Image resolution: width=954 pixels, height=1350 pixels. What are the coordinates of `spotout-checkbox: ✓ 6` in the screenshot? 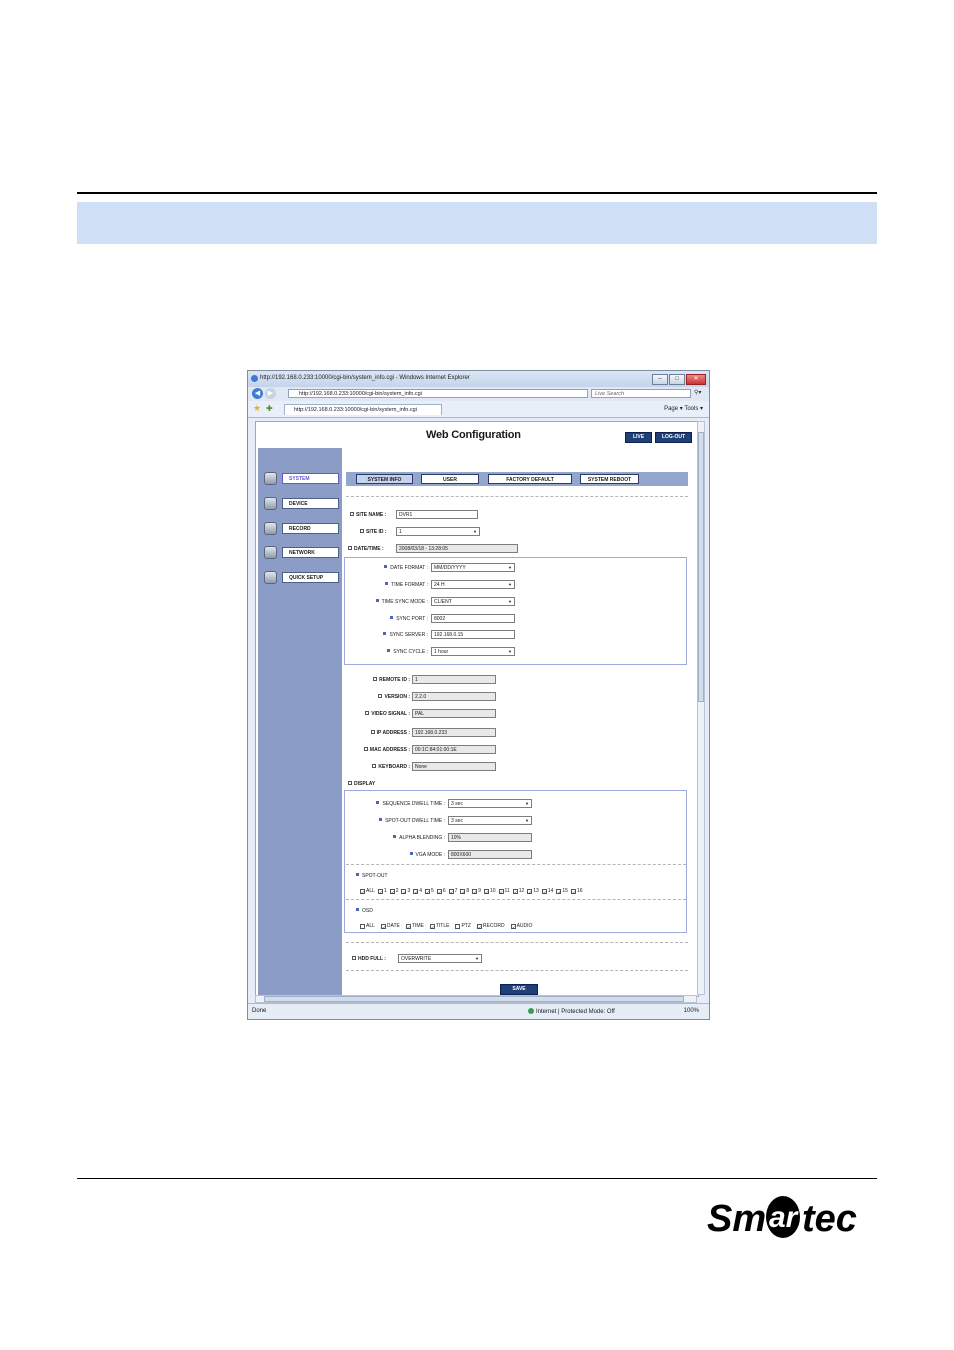 It's located at (441, 891).